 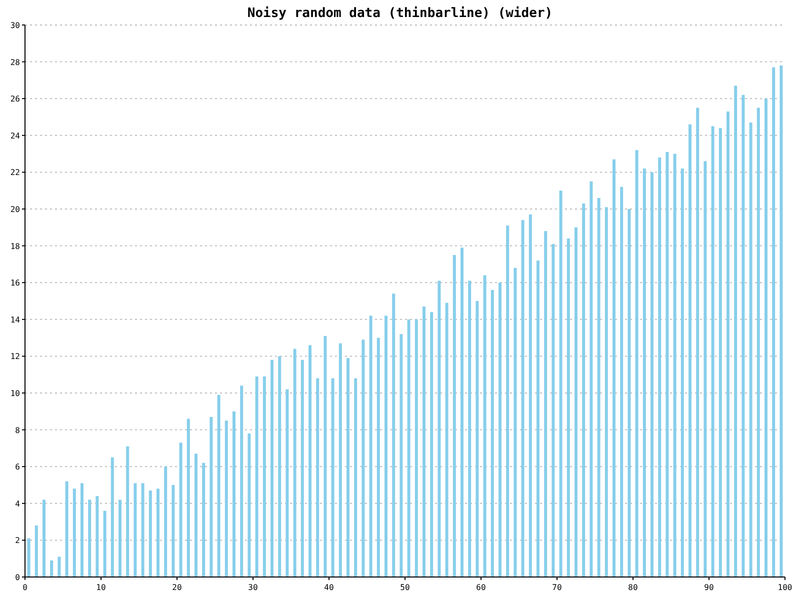 What do you see at coordinates (17, 430) in the screenshot?
I see `y-tick-label: 8` at bounding box center [17, 430].